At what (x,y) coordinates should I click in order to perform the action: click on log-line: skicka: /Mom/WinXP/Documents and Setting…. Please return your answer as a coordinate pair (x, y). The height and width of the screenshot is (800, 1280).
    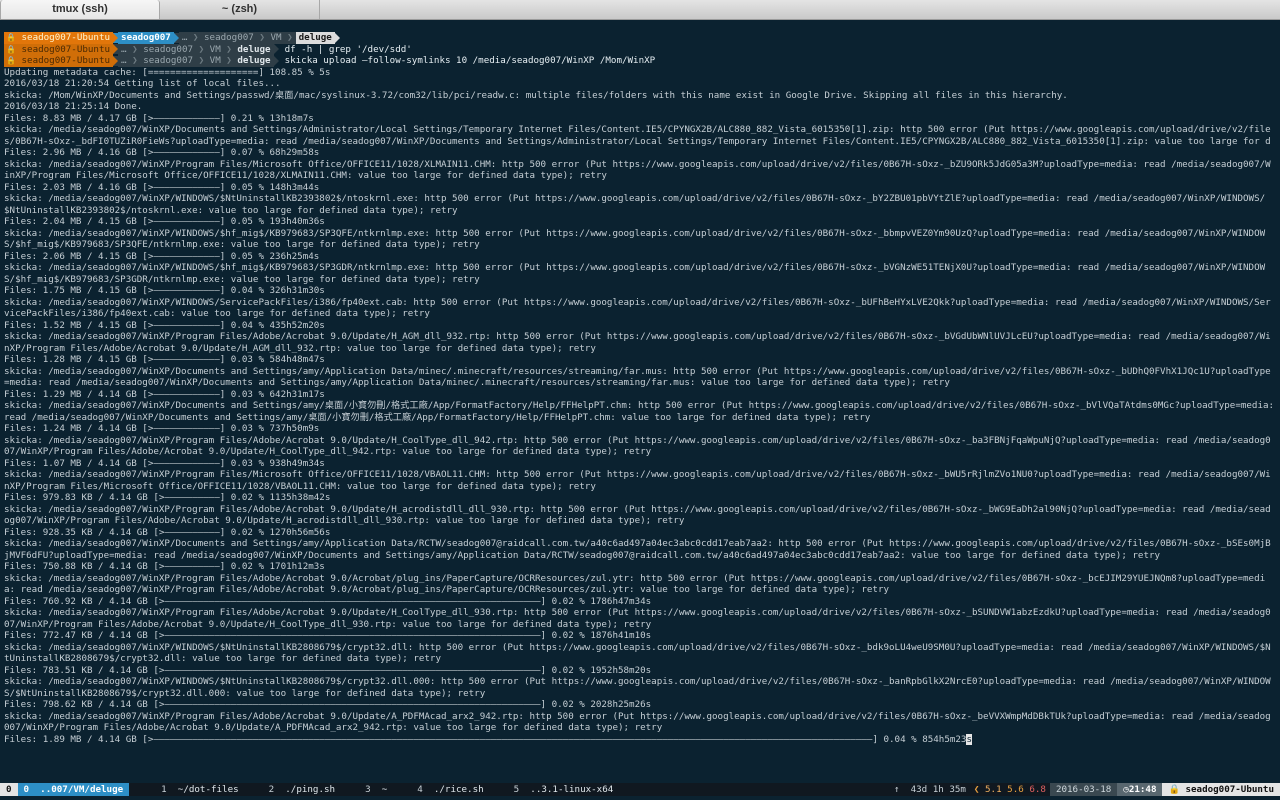
    Looking at the image, I should click on (536, 95).